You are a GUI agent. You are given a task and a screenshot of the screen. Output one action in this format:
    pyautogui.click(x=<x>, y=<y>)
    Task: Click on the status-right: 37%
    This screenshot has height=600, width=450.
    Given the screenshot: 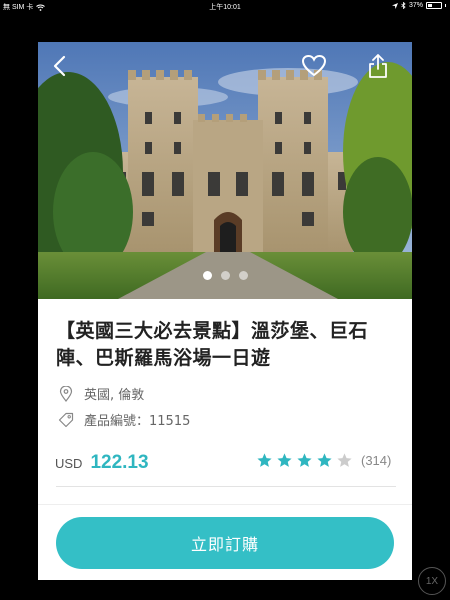 What is the action you would take?
    pyautogui.click(x=418, y=5)
    